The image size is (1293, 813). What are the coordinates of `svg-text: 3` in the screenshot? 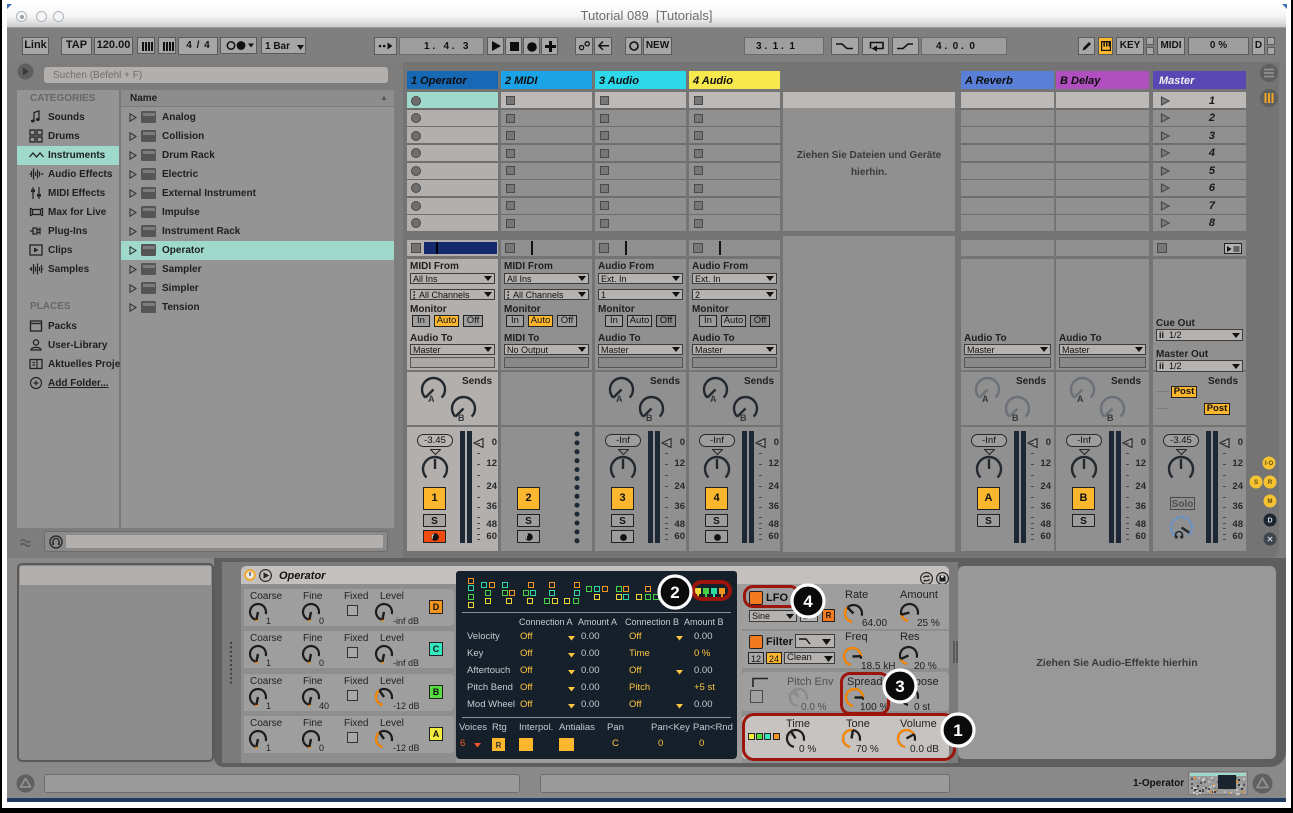 It's located at (899, 686).